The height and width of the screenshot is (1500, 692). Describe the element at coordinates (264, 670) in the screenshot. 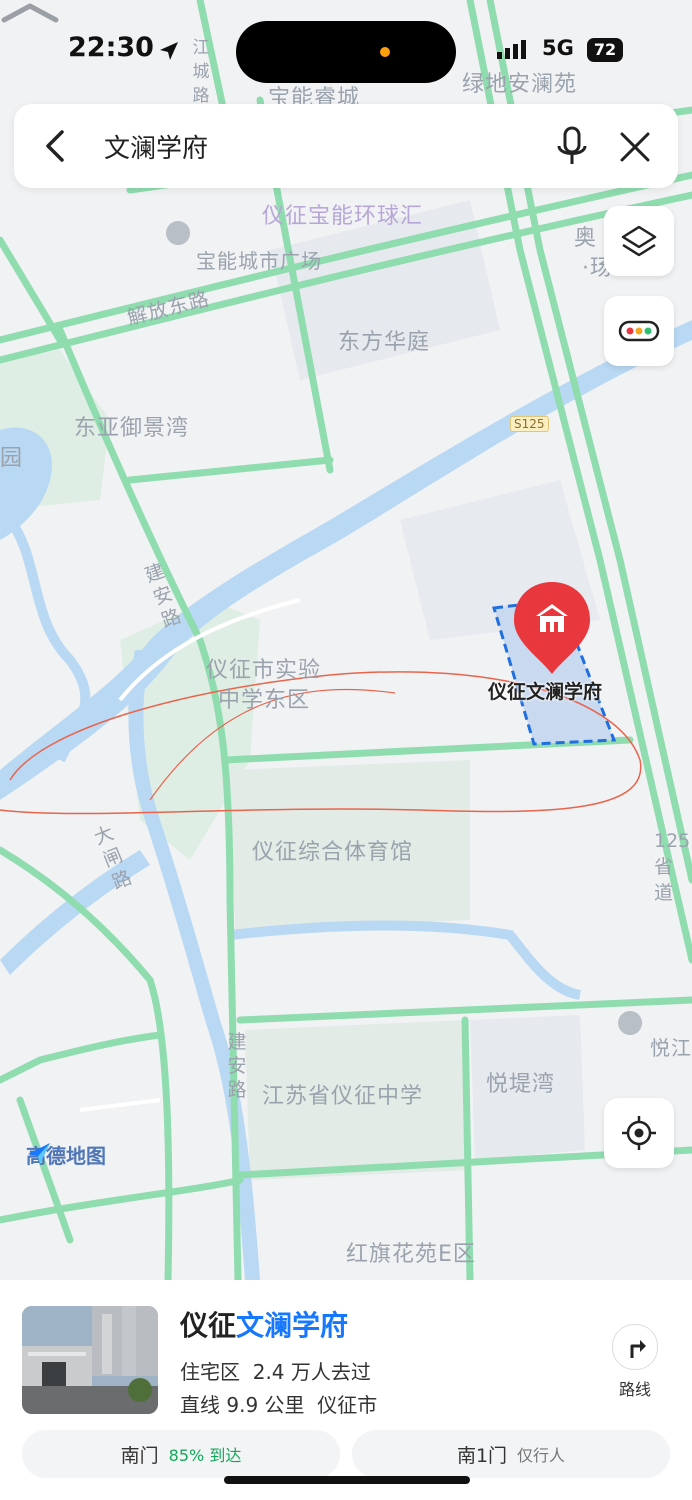

I see `map-label-yizheng-shiyan: 仪征市实验` at that location.